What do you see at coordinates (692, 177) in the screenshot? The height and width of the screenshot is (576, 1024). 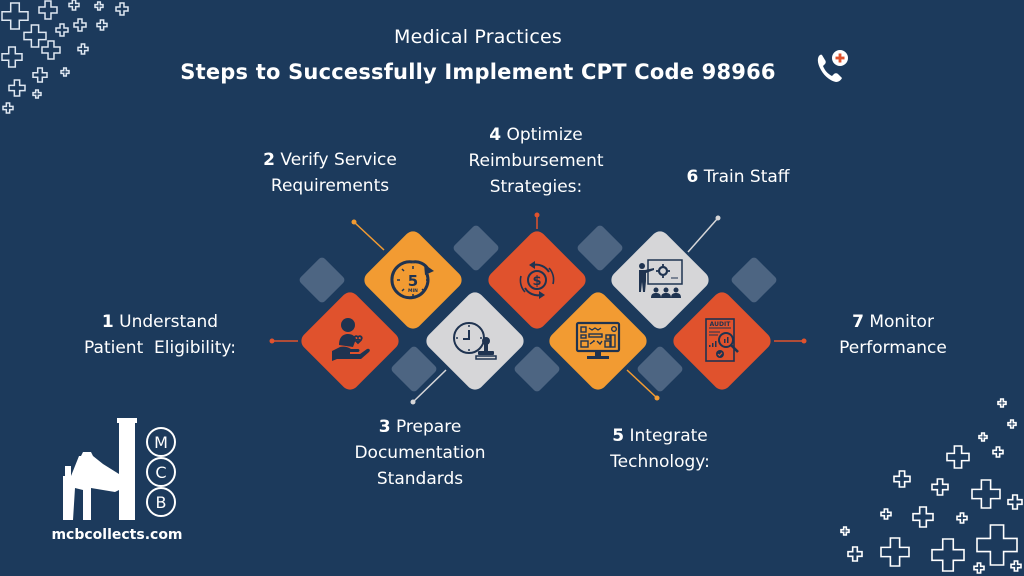 I see `step-6-number: 6` at bounding box center [692, 177].